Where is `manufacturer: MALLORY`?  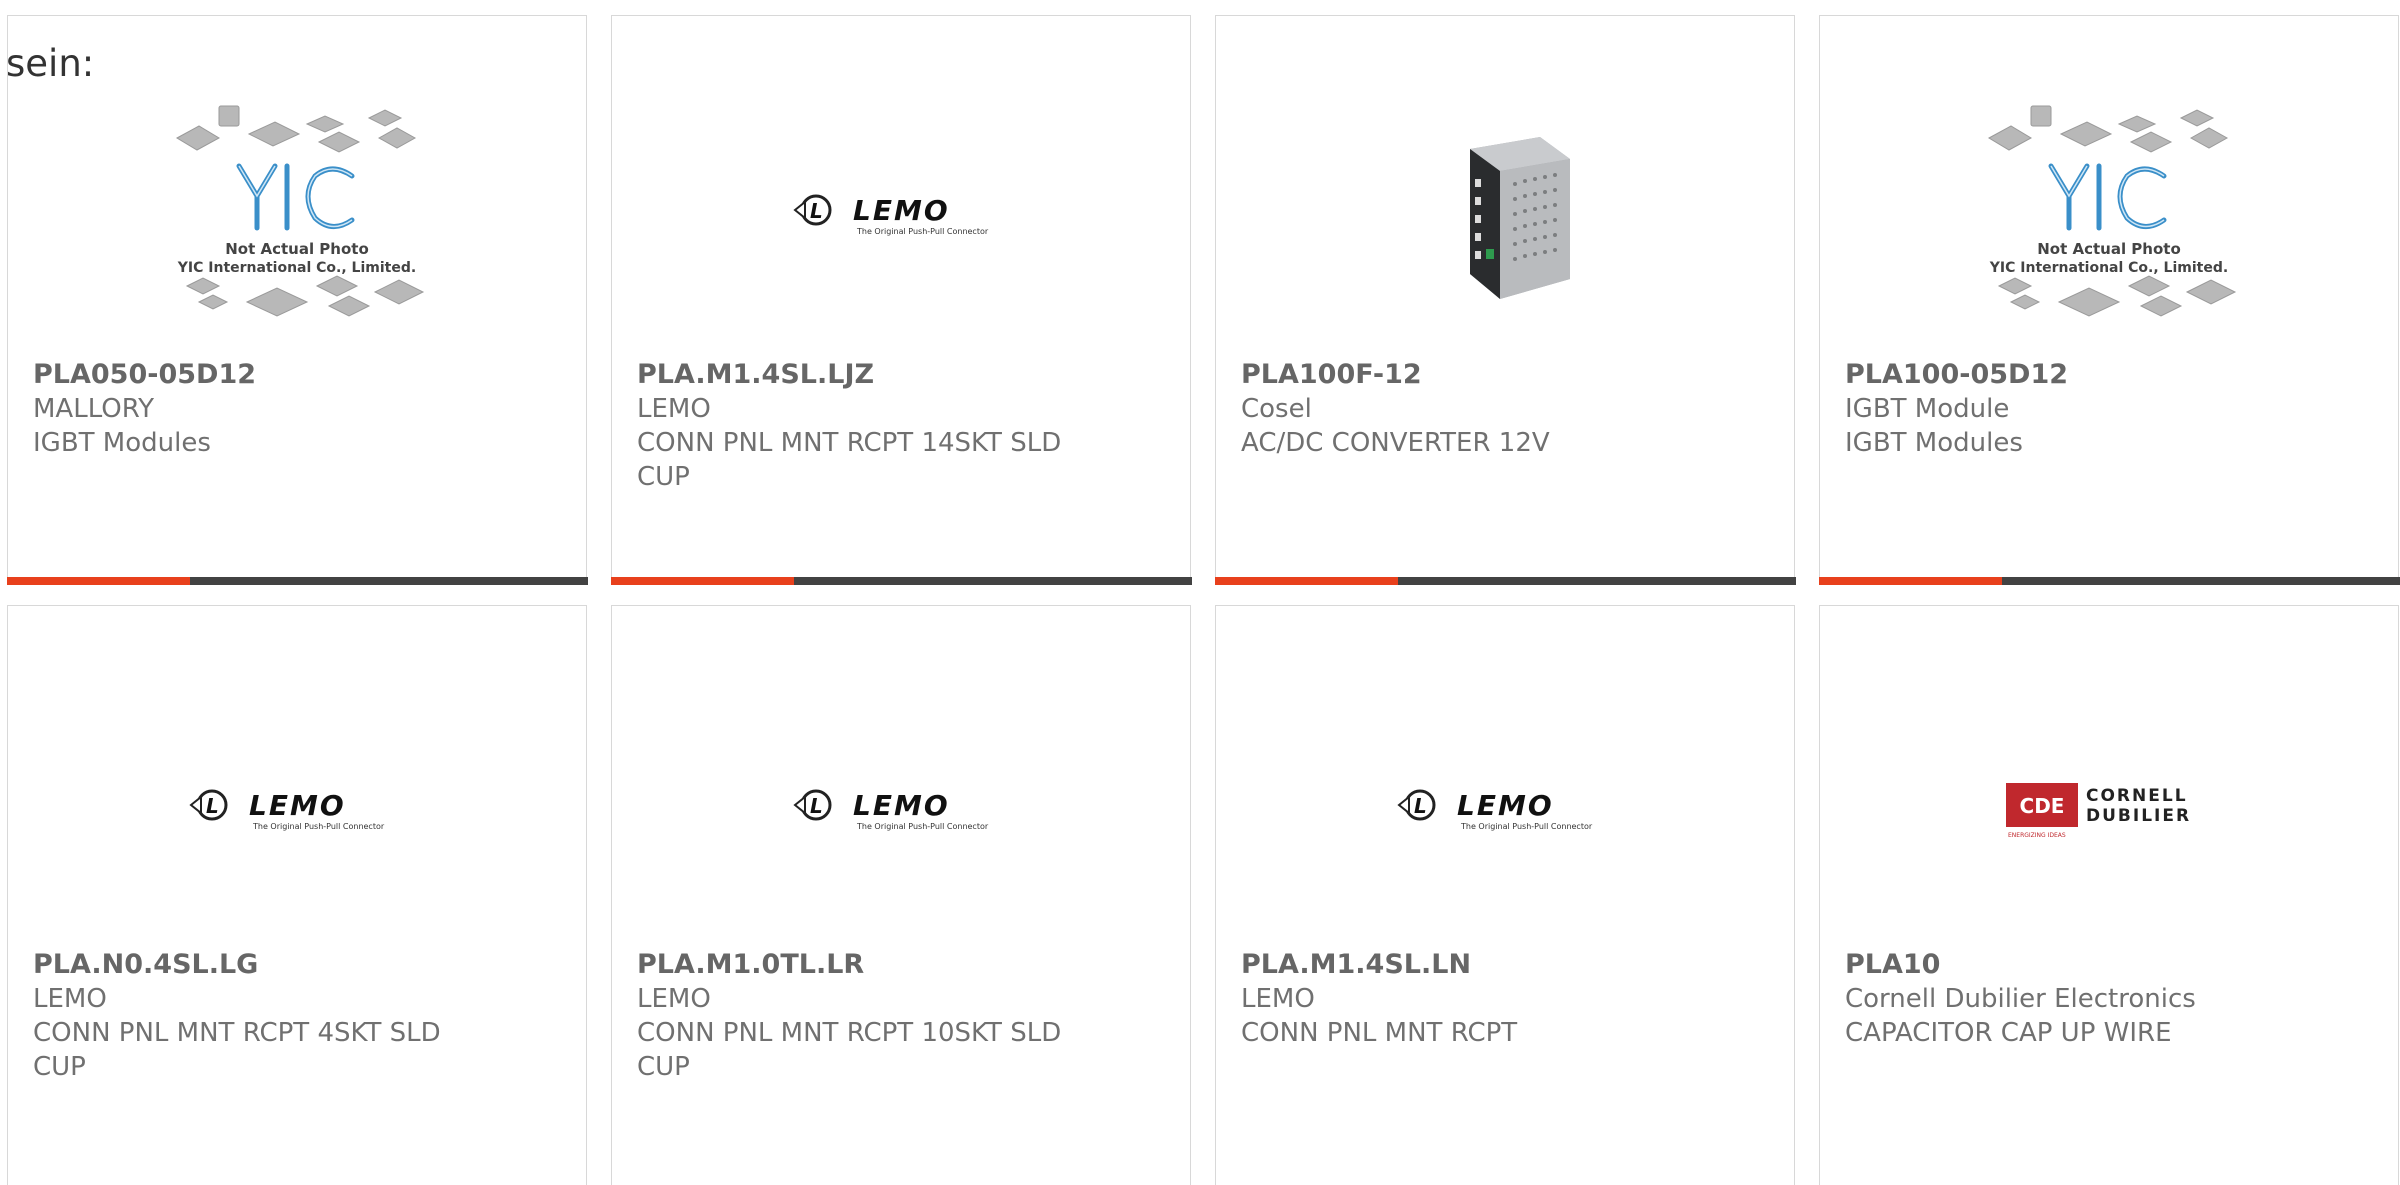 manufacturer: MALLORY is located at coordinates (94, 409).